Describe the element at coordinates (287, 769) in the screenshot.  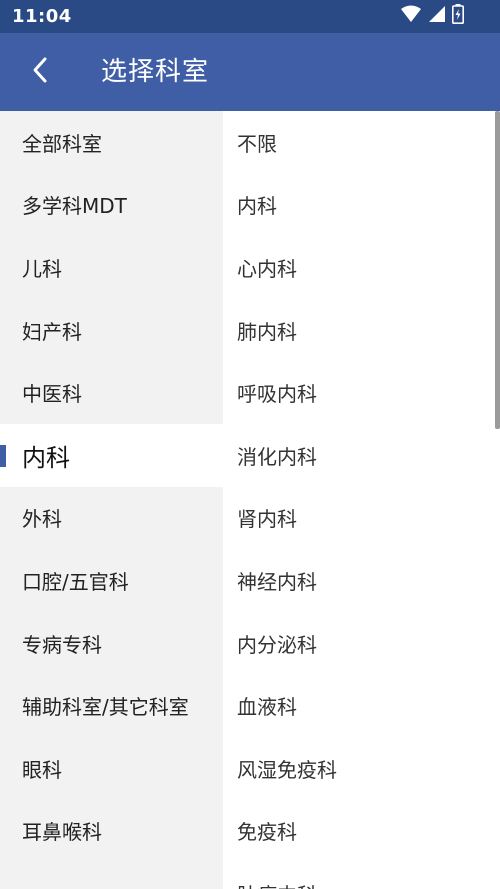
I see `sub-department-label: 风湿免疫科` at that location.